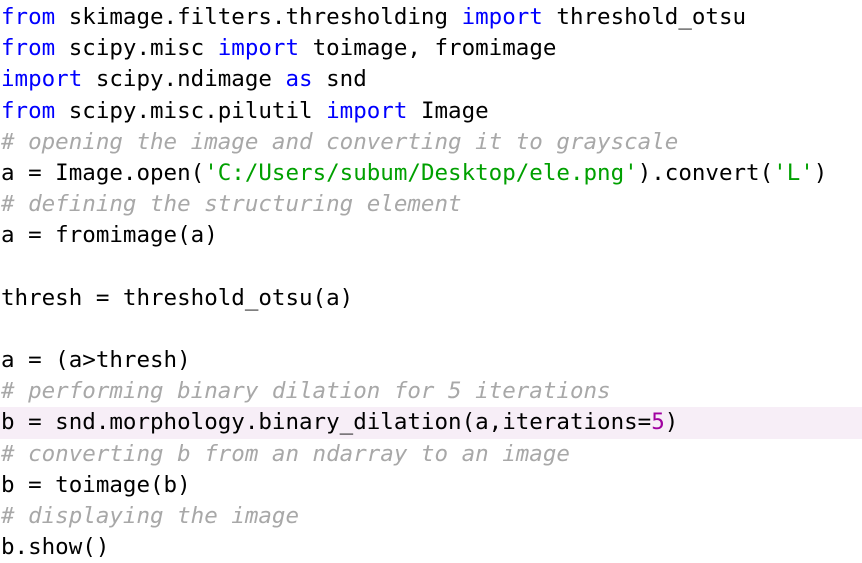 This screenshot has height=563, width=862. What do you see at coordinates (431, 235) in the screenshot?
I see `code-line: a = fromimage(a)` at bounding box center [431, 235].